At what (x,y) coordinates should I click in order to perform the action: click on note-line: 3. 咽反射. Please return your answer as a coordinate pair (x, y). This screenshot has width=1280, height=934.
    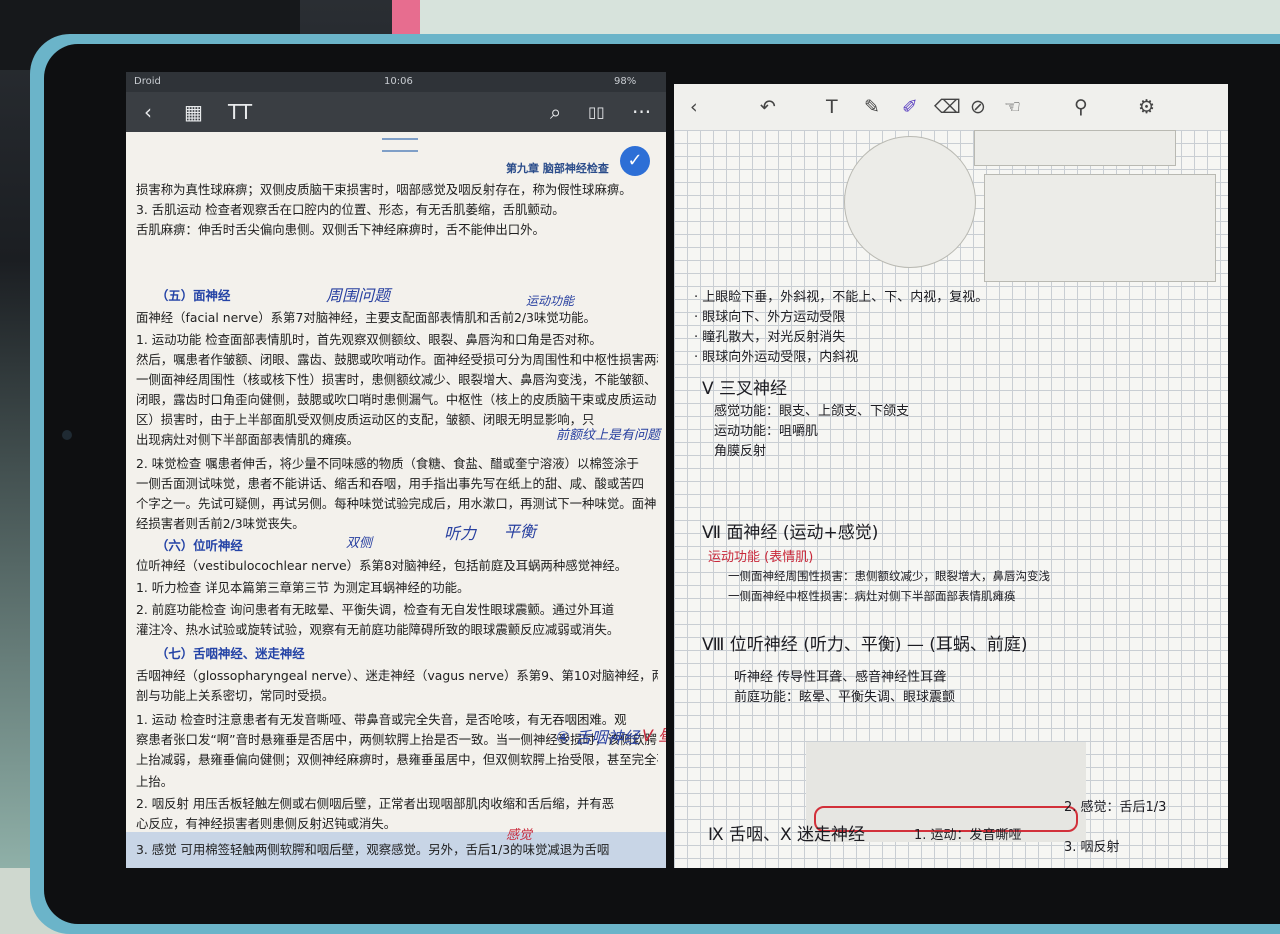
    Looking at the image, I should click on (1092, 847).